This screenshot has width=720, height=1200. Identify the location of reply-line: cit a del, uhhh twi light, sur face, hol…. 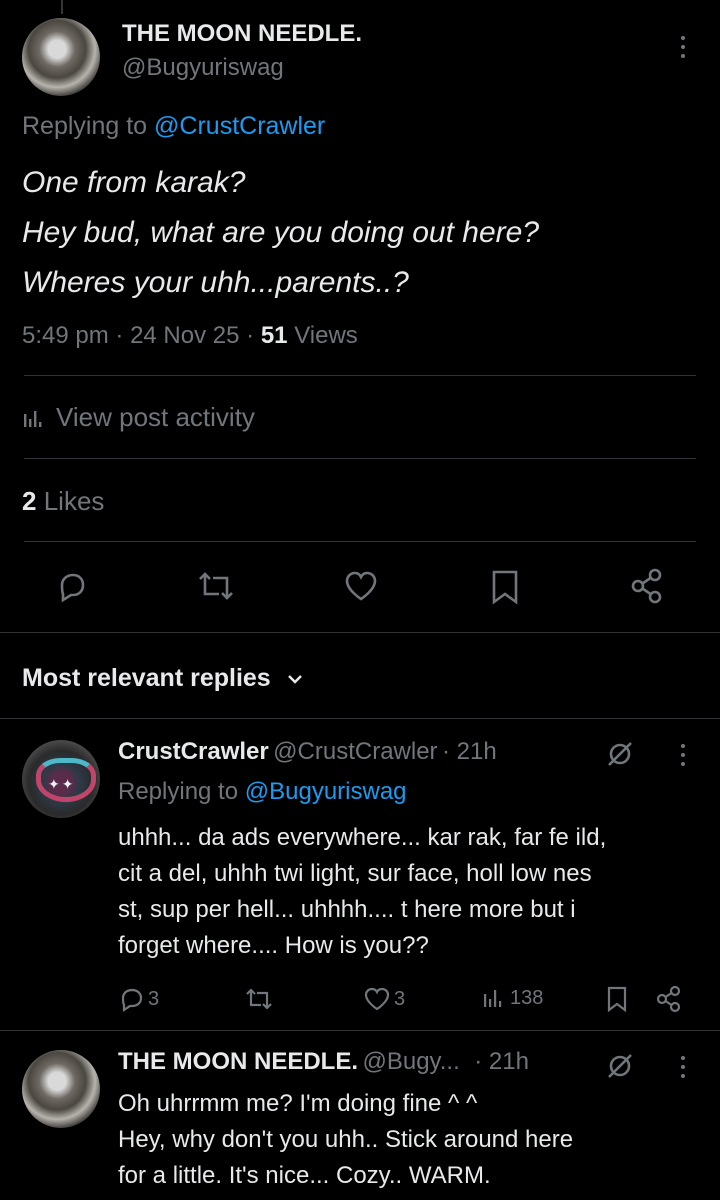
(355, 873).